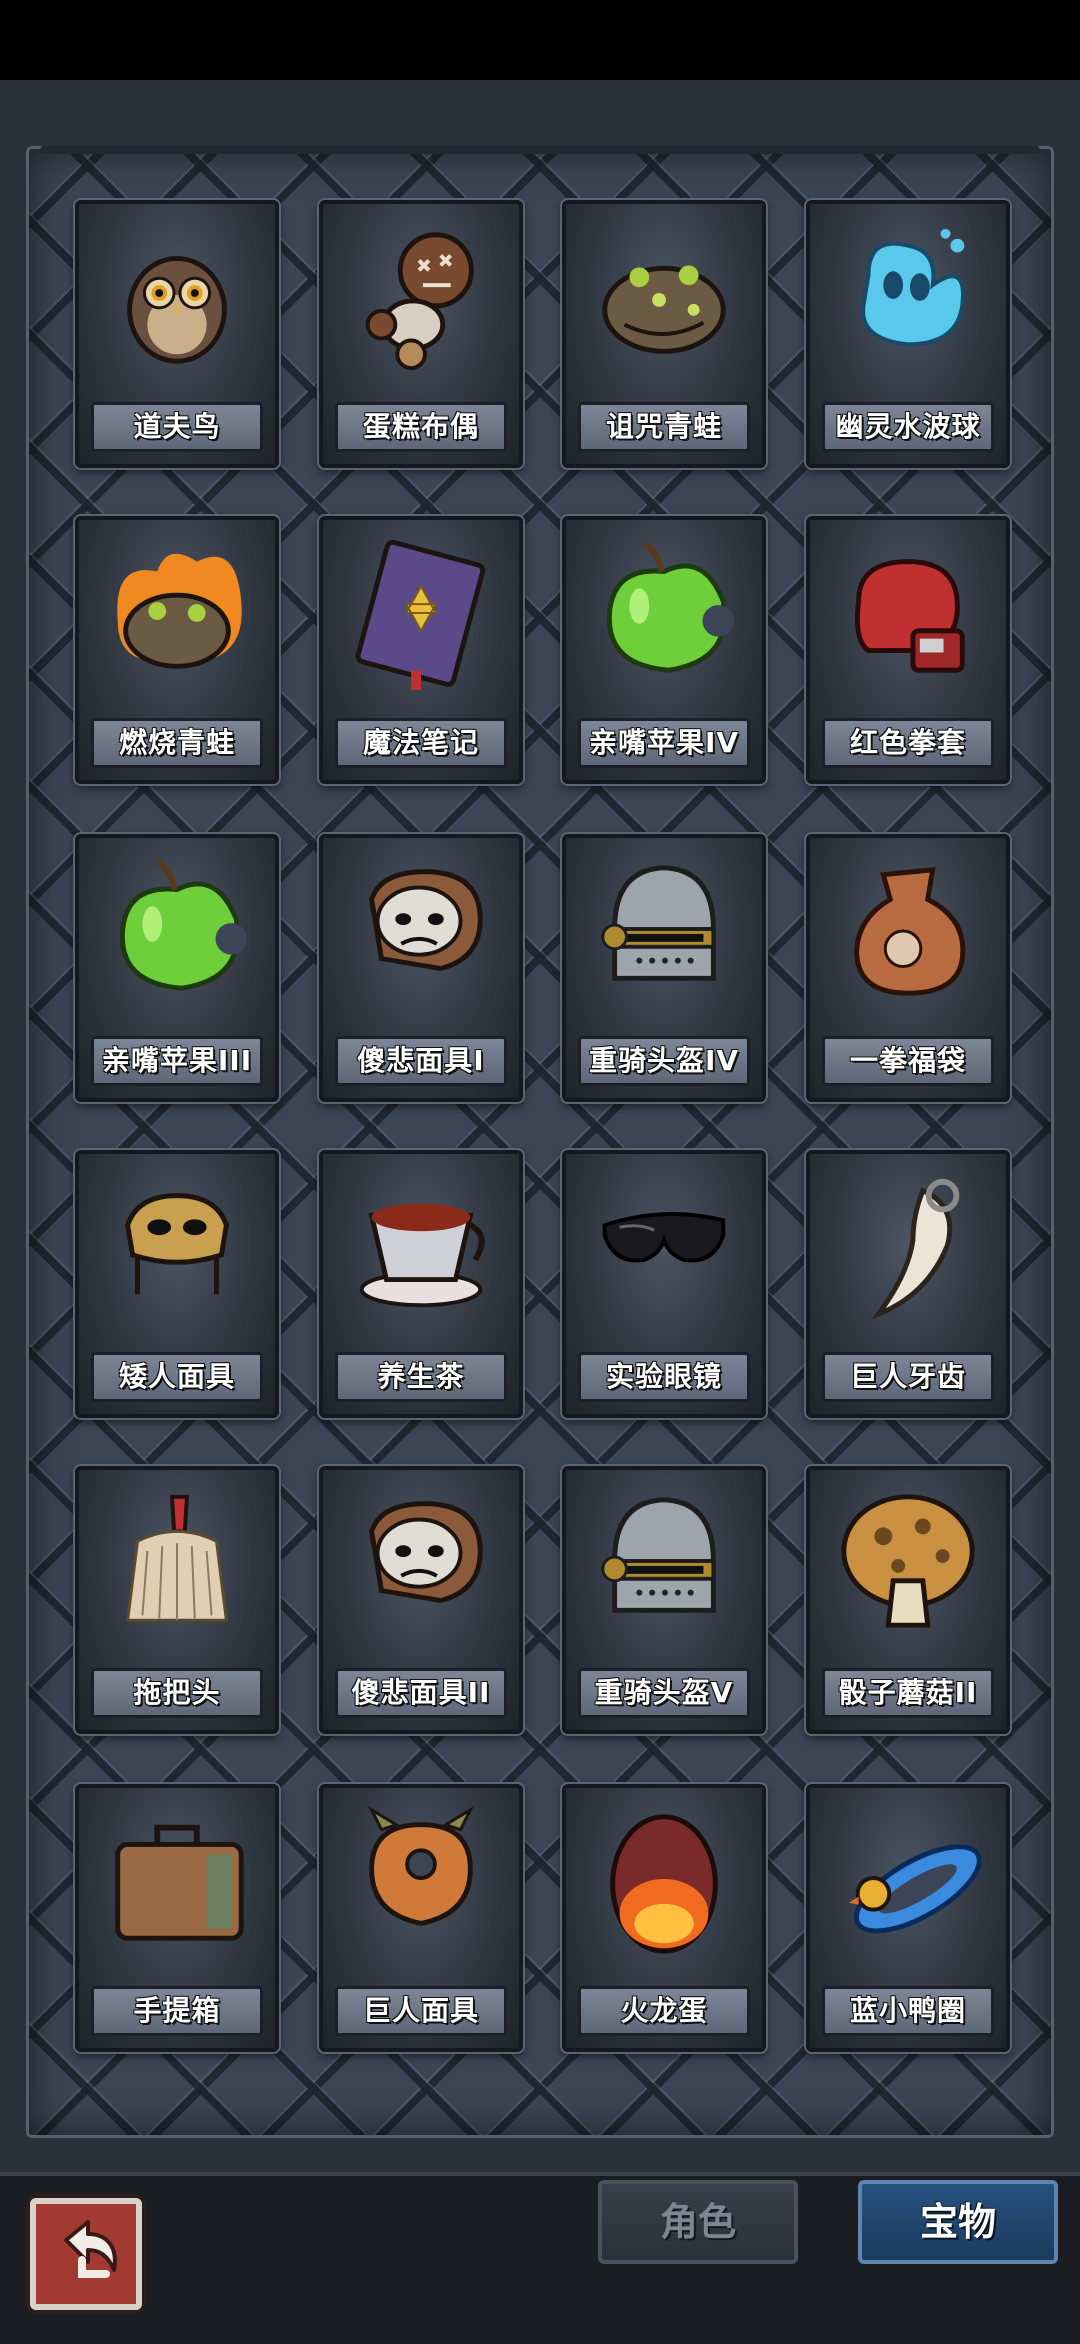 The width and height of the screenshot is (1080, 2344). I want to click on tab-role: 角色, so click(698, 2222).